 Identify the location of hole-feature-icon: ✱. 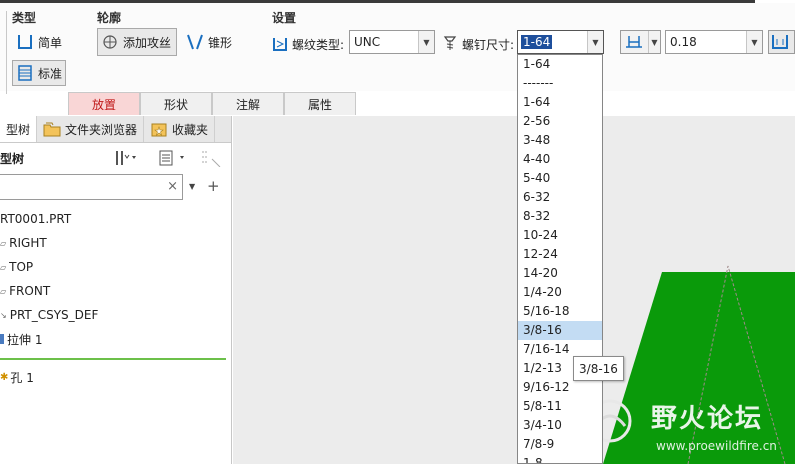
(4, 377).